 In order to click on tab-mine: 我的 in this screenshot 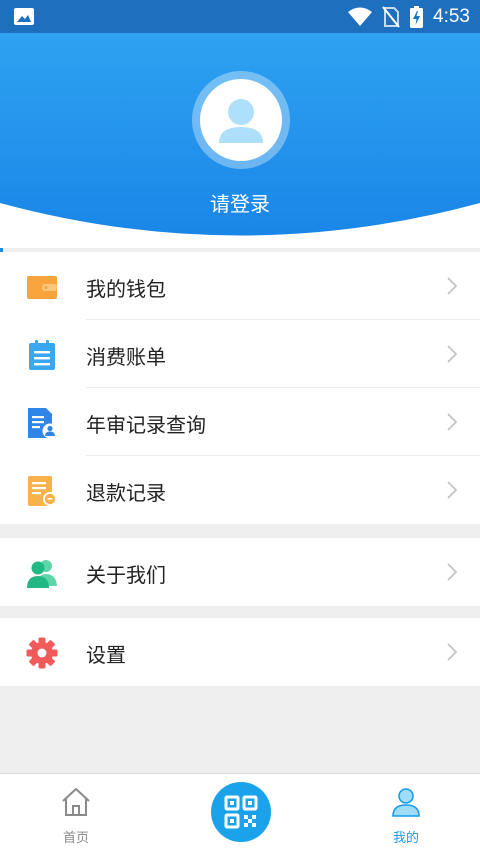, I will do `click(406, 813)`.